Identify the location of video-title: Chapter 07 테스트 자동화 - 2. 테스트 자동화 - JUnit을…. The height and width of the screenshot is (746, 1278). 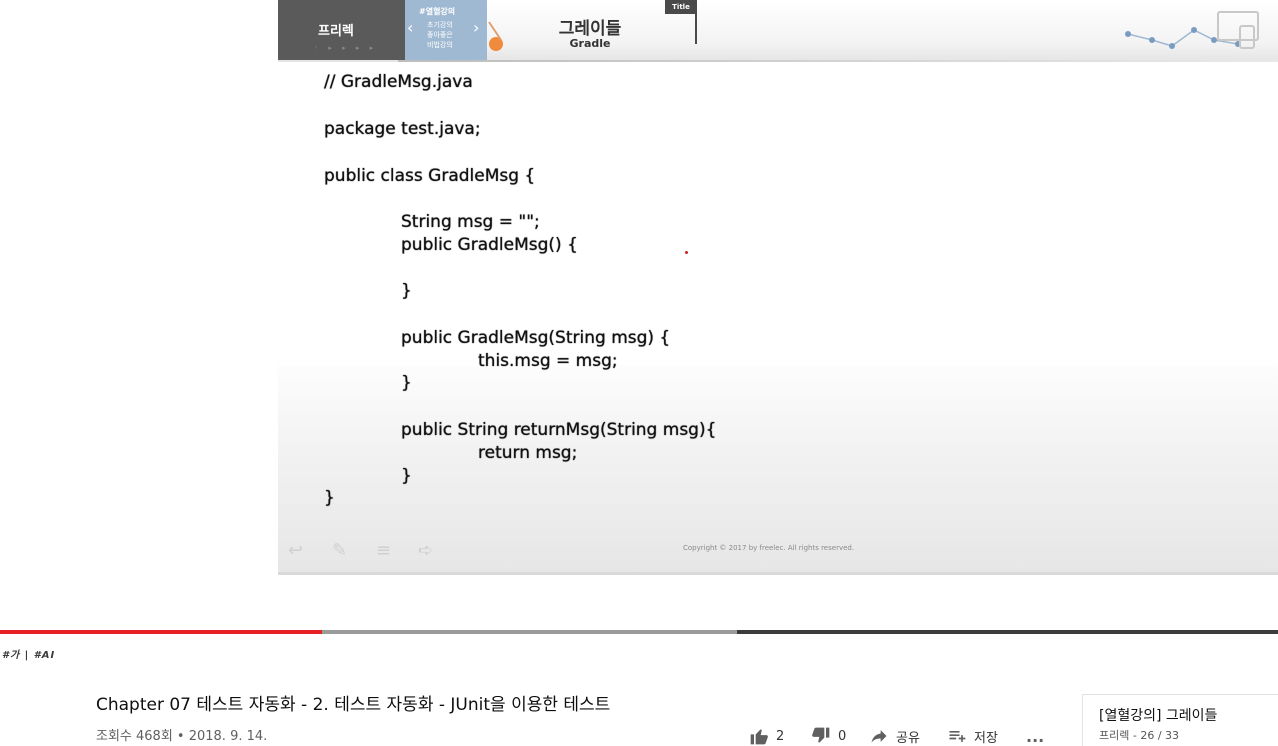
(353, 705).